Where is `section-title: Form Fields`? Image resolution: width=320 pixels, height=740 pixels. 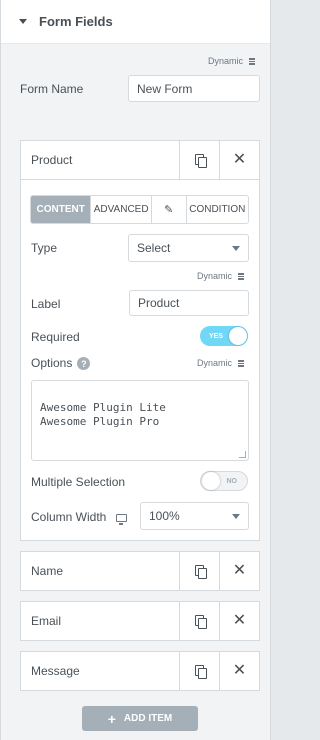 section-title: Form Fields is located at coordinates (76, 21).